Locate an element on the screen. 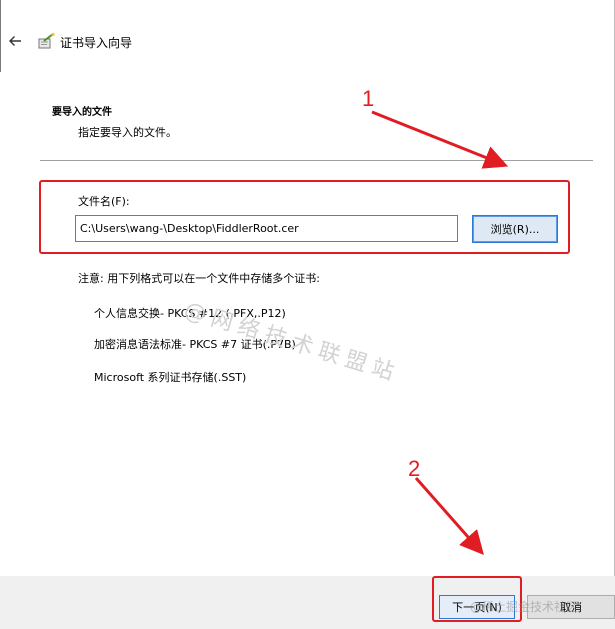  back-arrow-icon is located at coordinates (15, 41).